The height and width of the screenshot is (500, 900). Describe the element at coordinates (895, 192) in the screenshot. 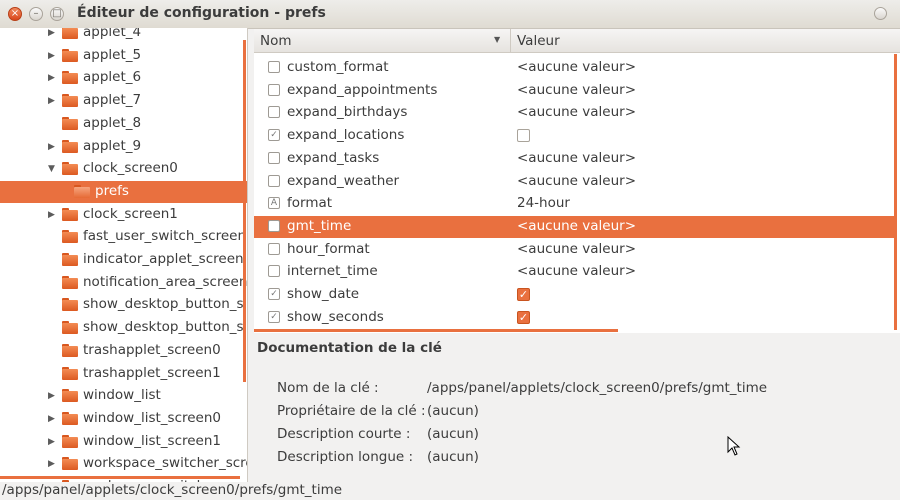

I see `key-list-scrollbar` at that location.